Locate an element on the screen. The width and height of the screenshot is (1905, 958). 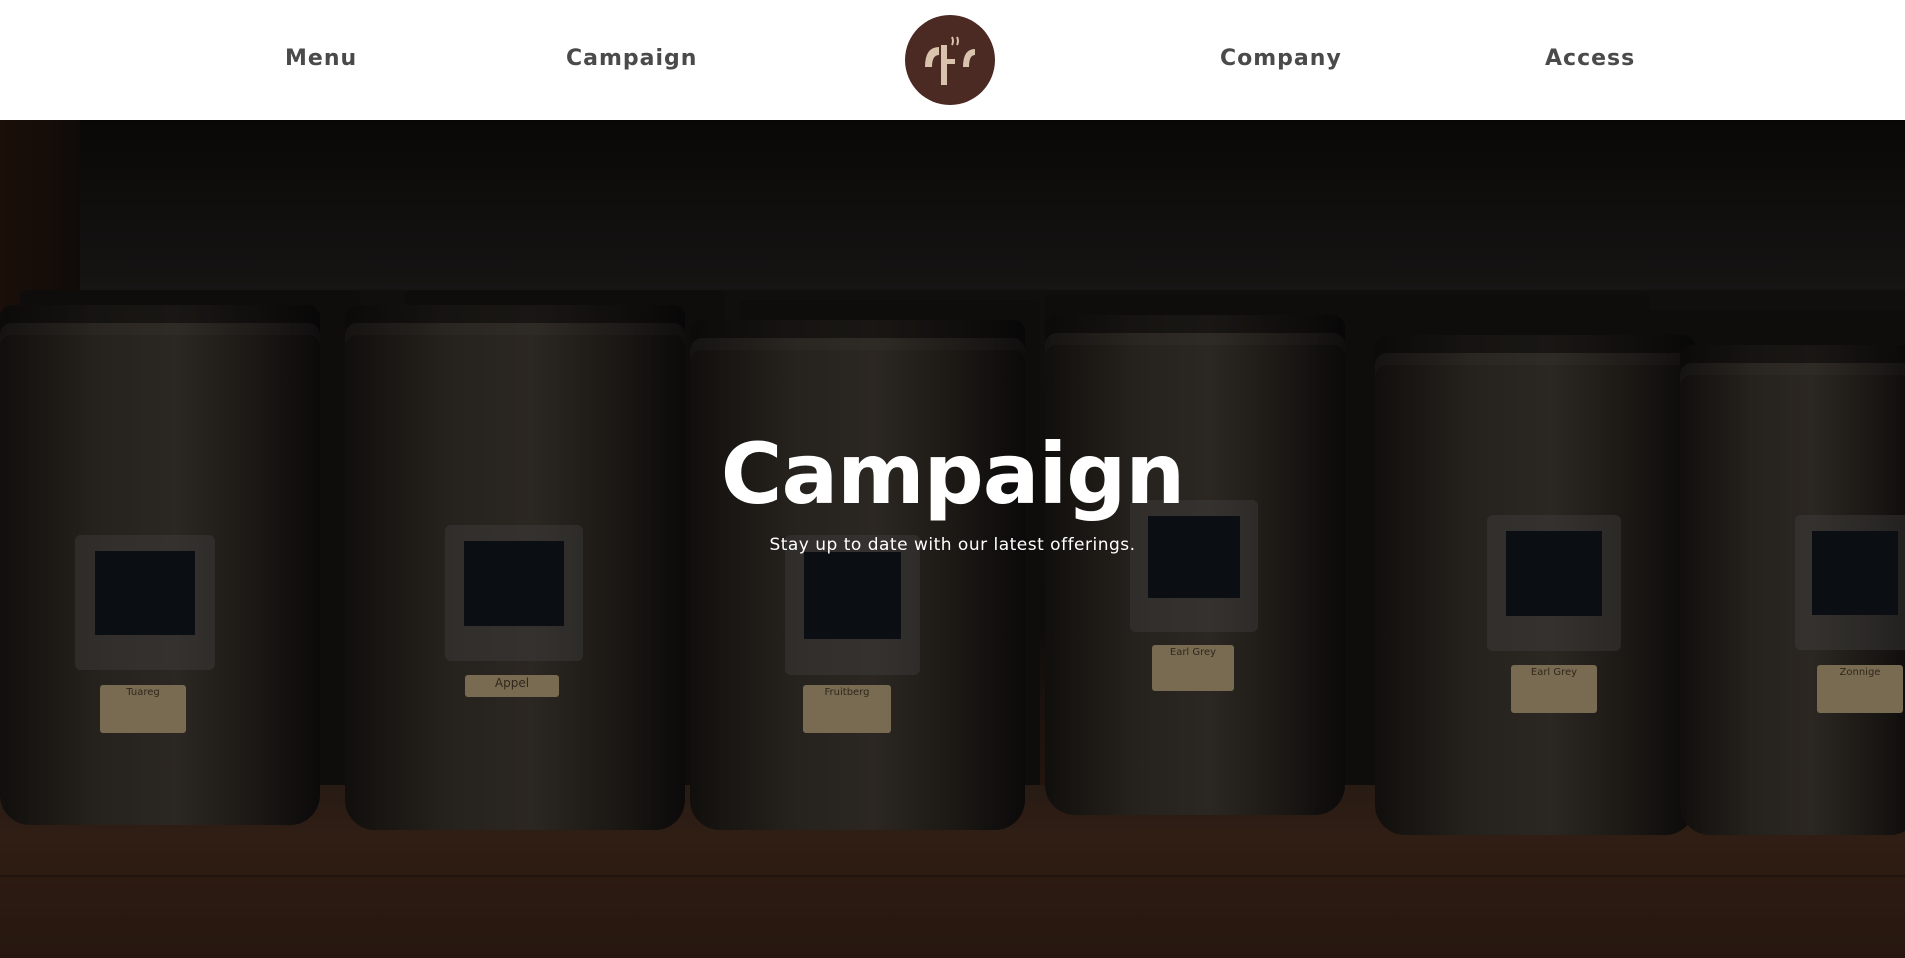
brand-logo is located at coordinates (950, 60).